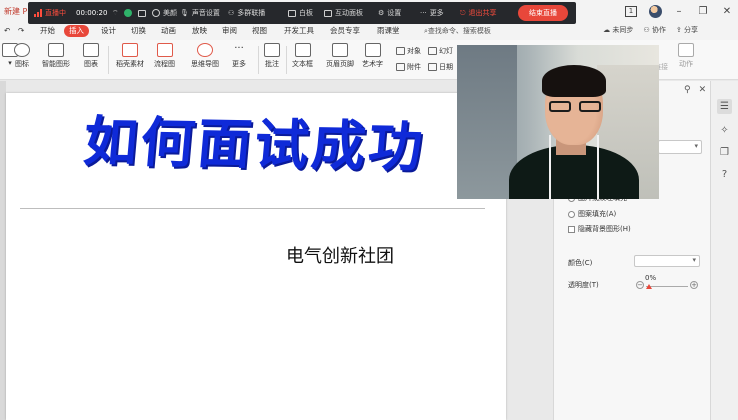  Describe the element at coordinates (255, 139) in the screenshot. I see `slide-title: 如何面试成功` at that location.